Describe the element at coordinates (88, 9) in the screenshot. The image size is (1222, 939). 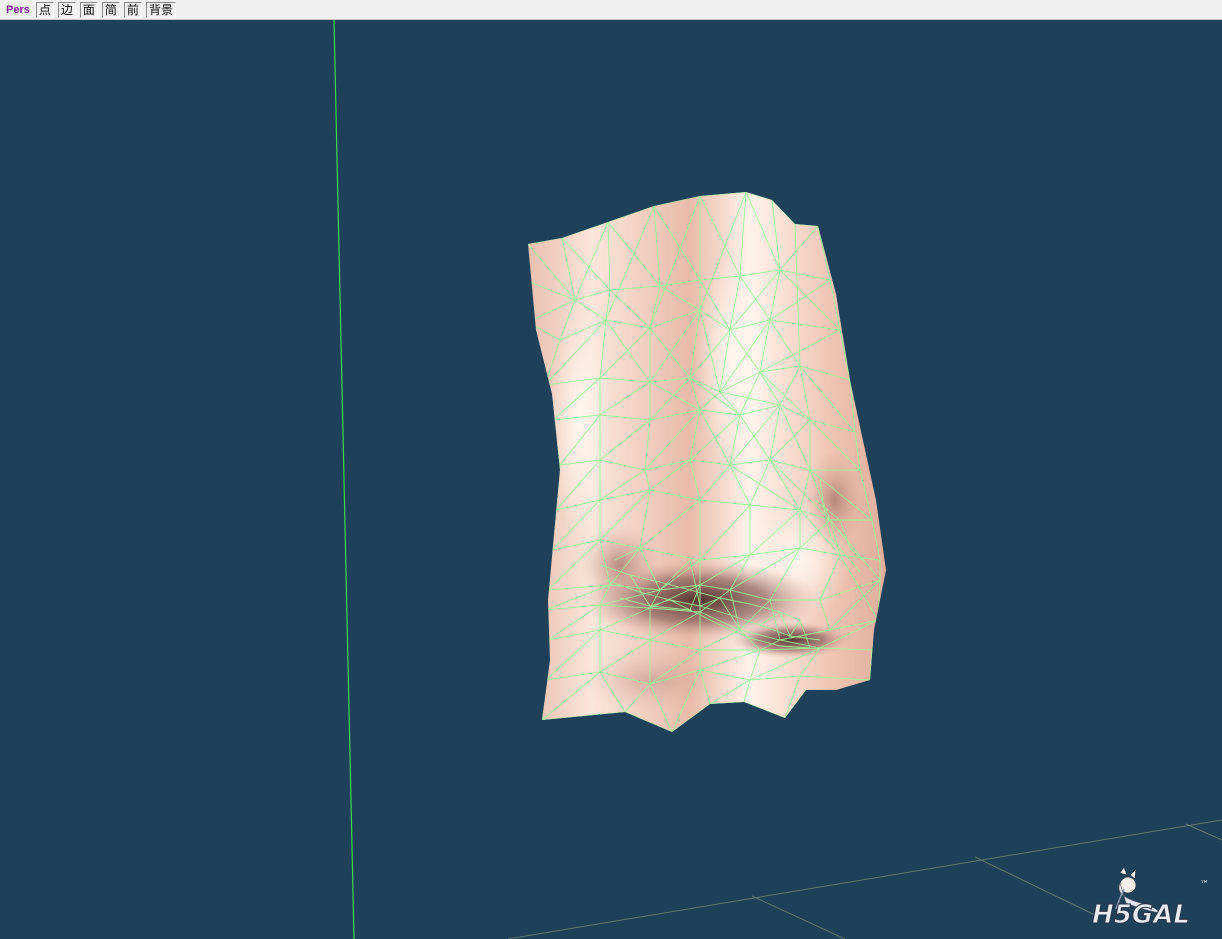
I see `face-mode-button: 面` at that location.